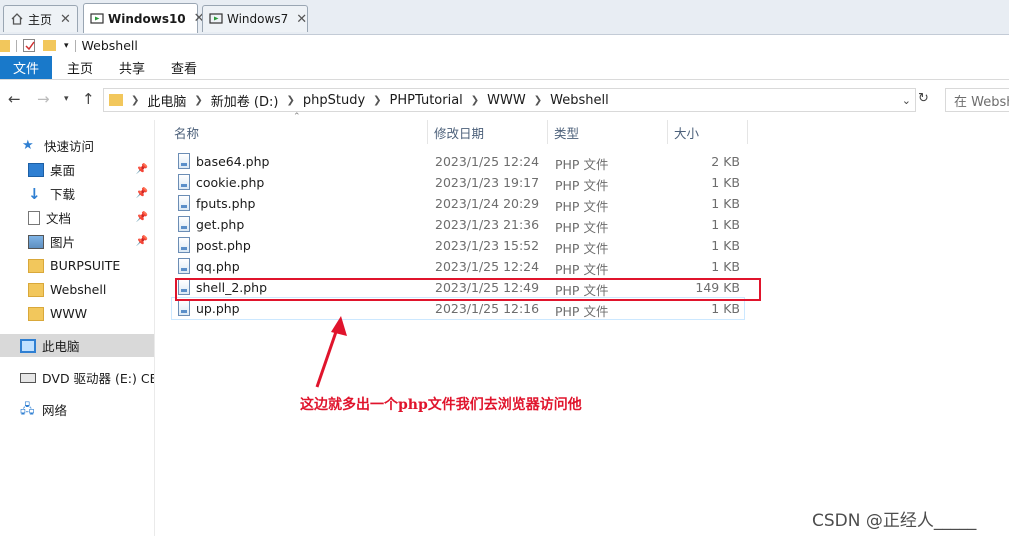 The image size is (1009, 536). I want to click on breadcrumb-phpstudy: phpStudy, so click(334, 100).